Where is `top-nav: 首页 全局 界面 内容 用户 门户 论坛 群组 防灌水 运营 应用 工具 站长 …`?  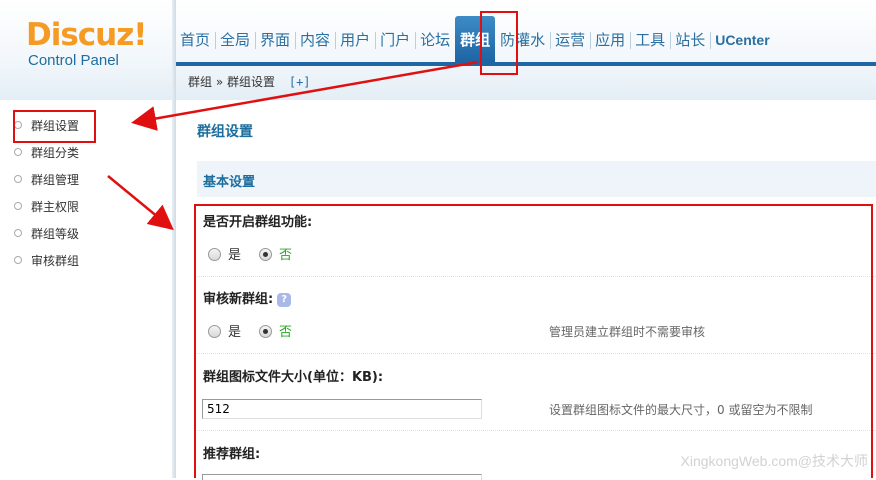 top-nav: 首页 全局 界面 内容 用户 门户 论坛 群组 防灌水 运营 应用 工具 站长 … is located at coordinates (475, 39).